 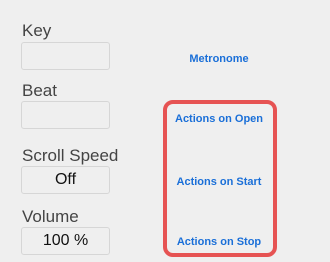 I want to click on volume-label: Volume, so click(x=50, y=216).